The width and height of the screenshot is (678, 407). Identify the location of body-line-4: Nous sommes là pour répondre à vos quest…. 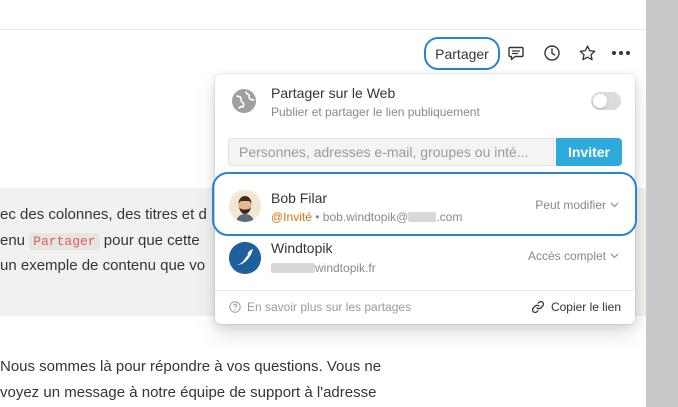
(190, 367).